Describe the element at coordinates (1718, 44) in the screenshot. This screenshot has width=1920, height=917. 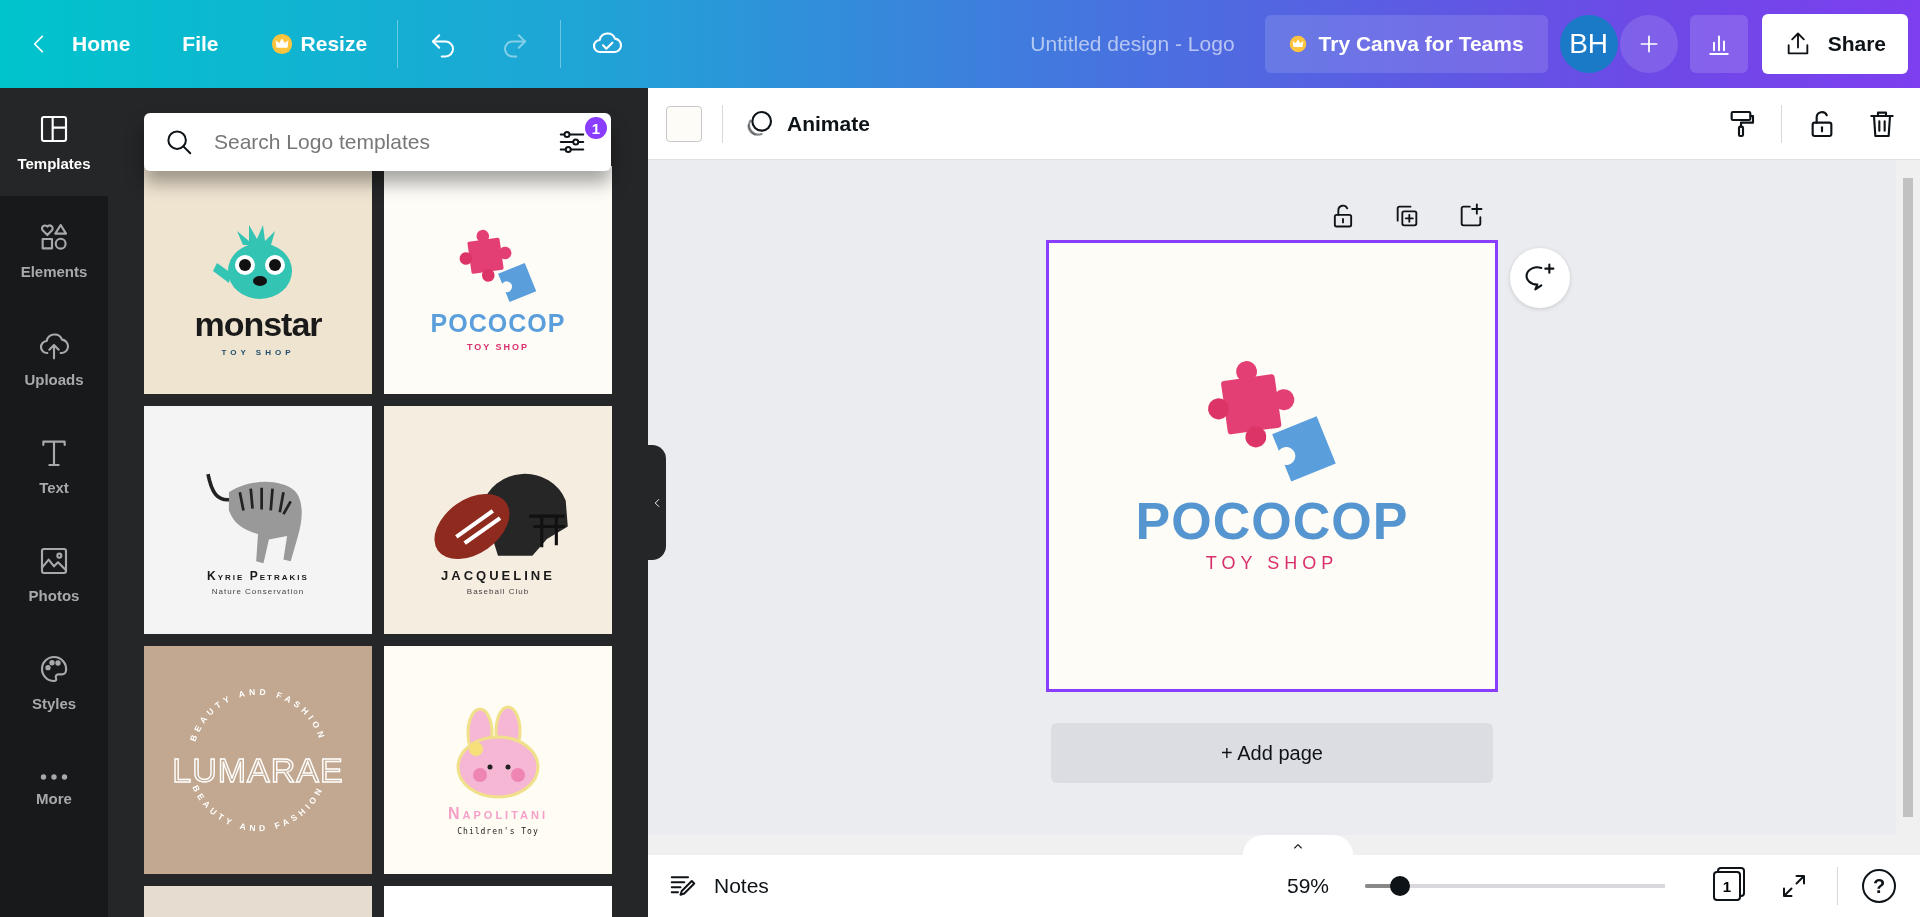
I see `insights-button` at that location.